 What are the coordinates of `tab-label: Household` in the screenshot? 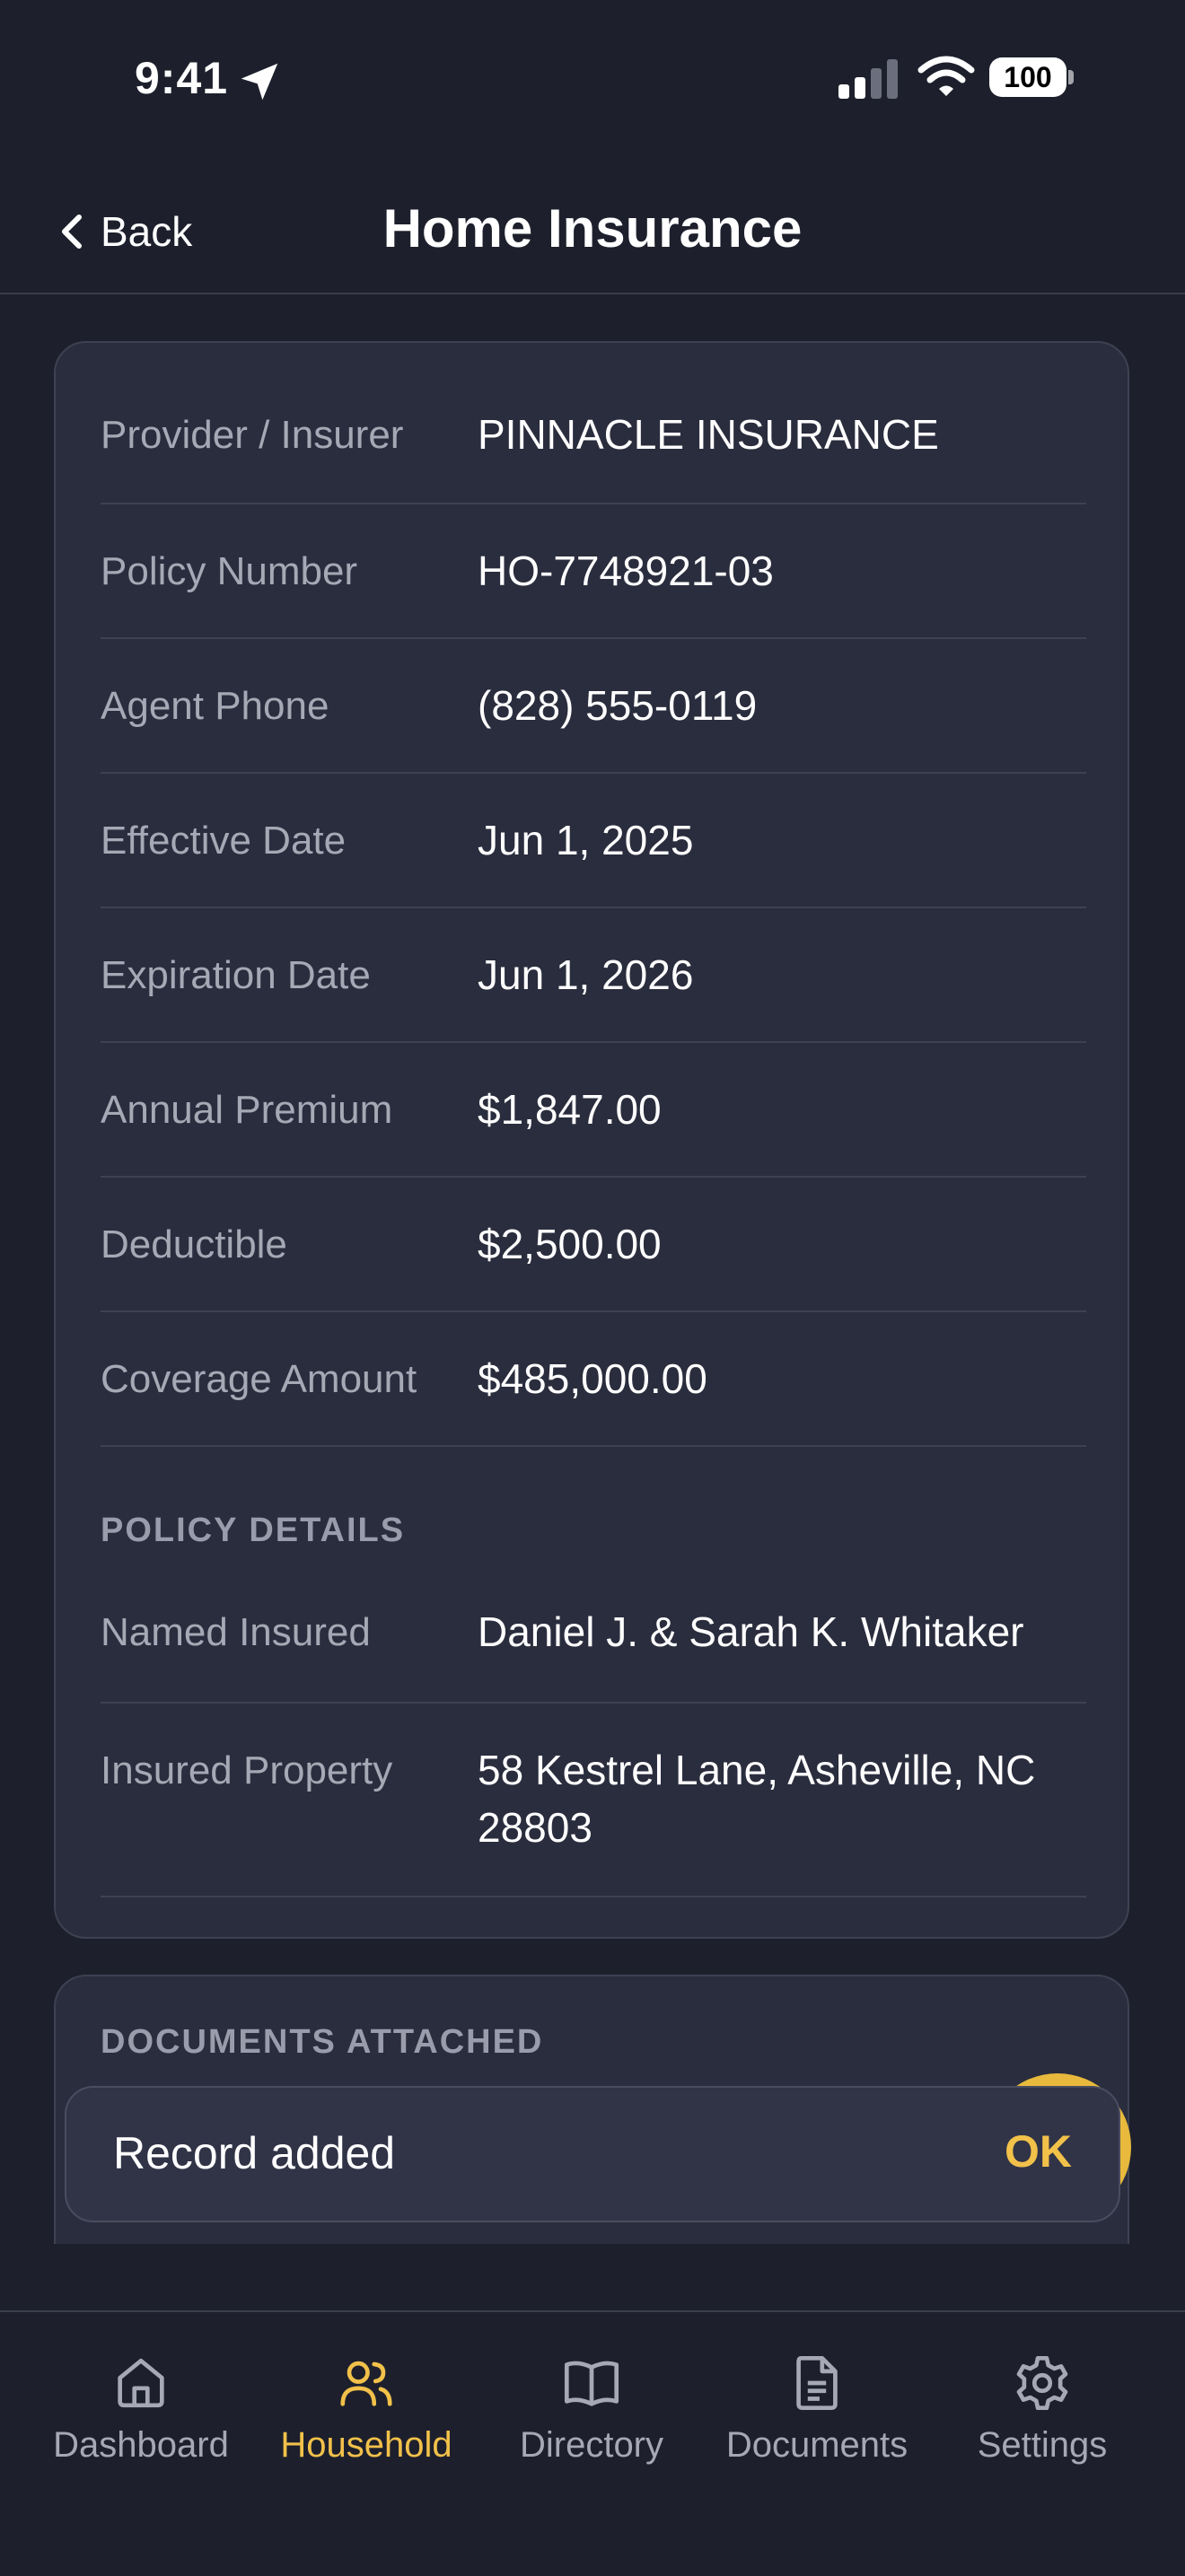 It's located at (366, 2445).